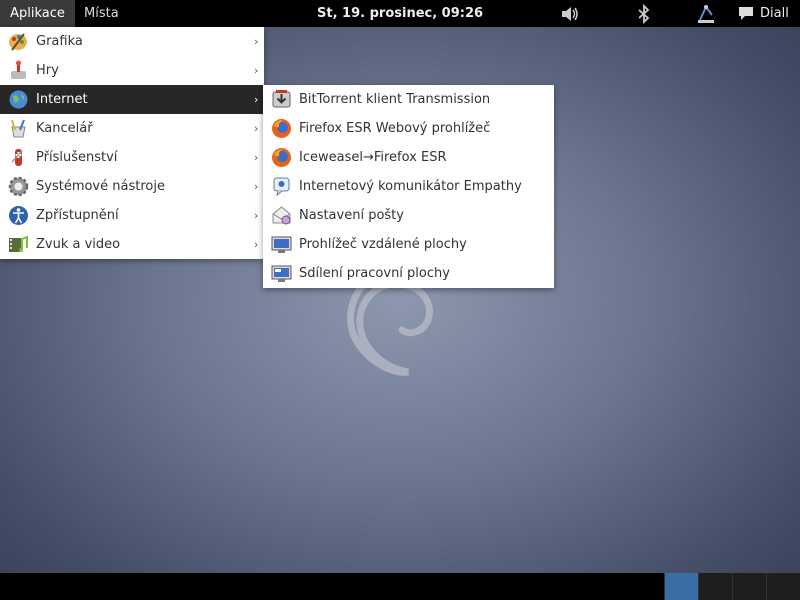 The width and height of the screenshot is (800, 600). Describe the element at coordinates (281, 99) in the screenshot. I see `transmission-icon` at that location.